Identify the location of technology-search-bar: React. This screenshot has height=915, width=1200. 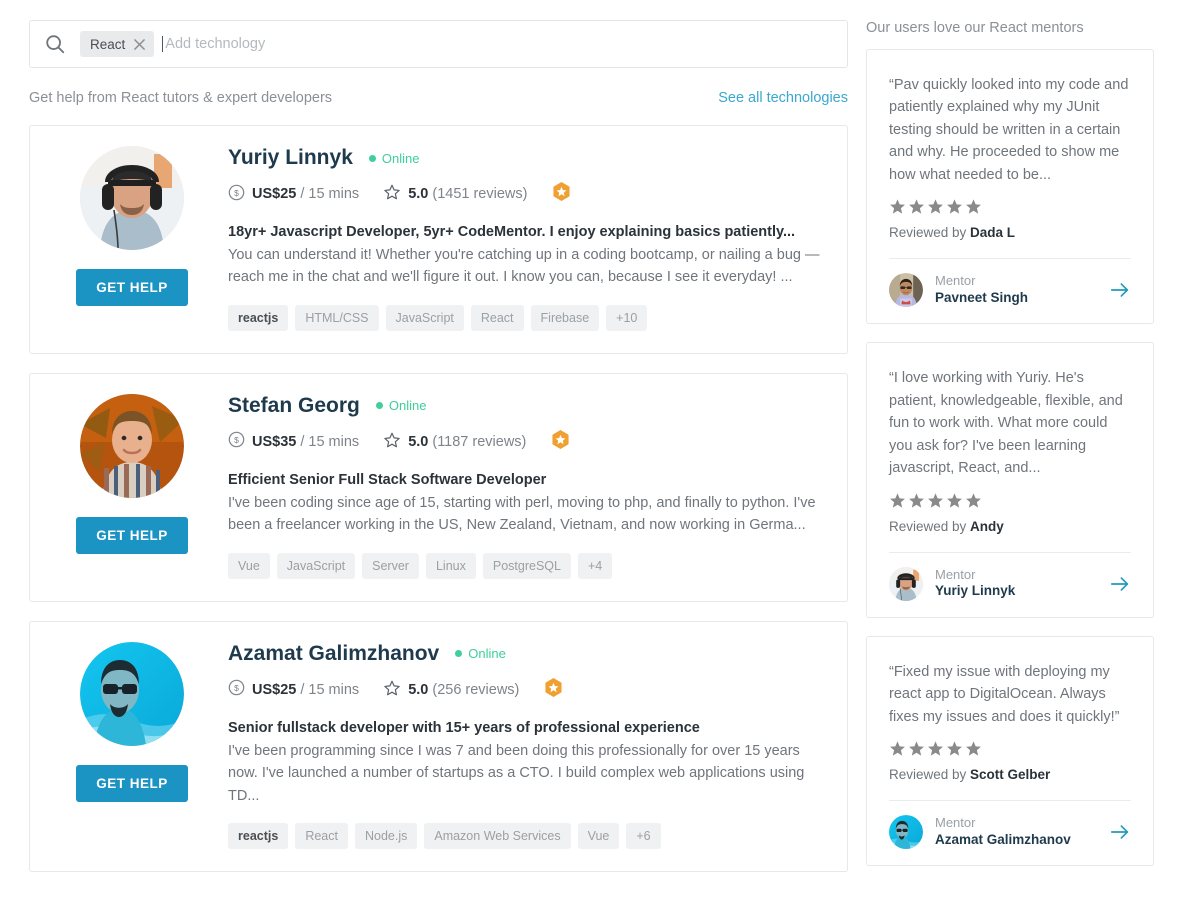
(438, 44).